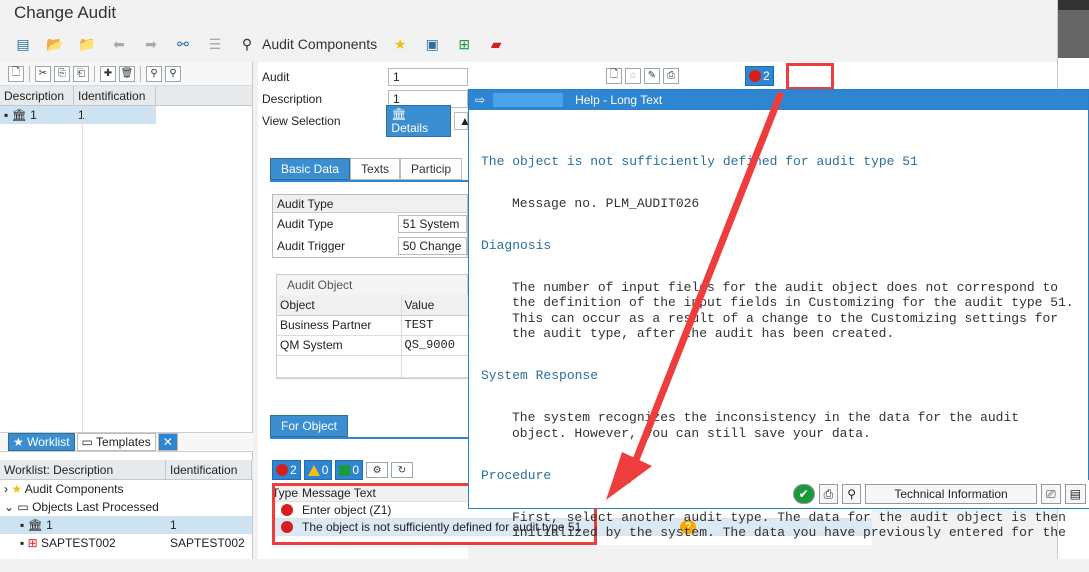  Describe the element at coordinates (633, 75) in the screenshot. I see `disabled-icon: ⌂` at that location.